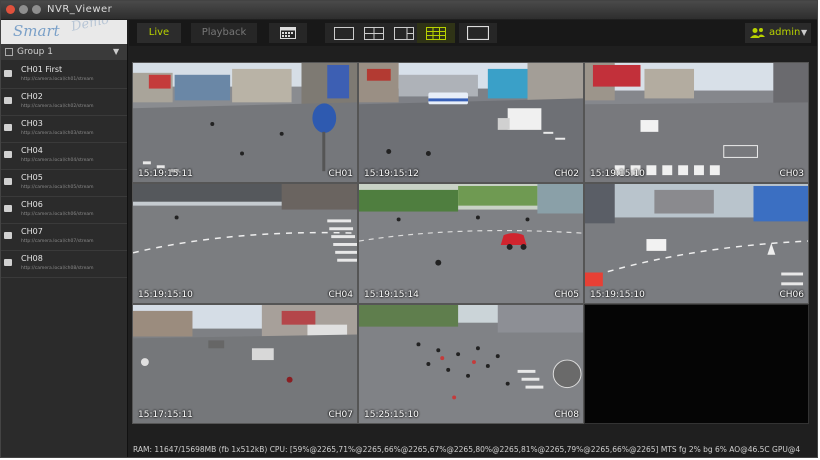  I want to click on channel-item-ch04: CH04 http://camera.local/ch04/stream, so click(64, 156).